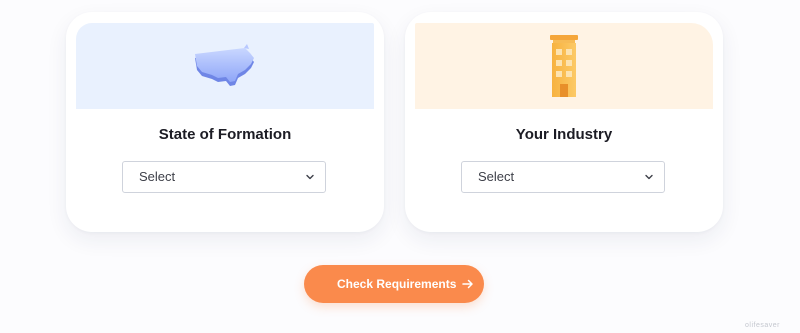 The width and height of the screenshot is (800, 333). I want to click on industry-banner, so click(564, 66).